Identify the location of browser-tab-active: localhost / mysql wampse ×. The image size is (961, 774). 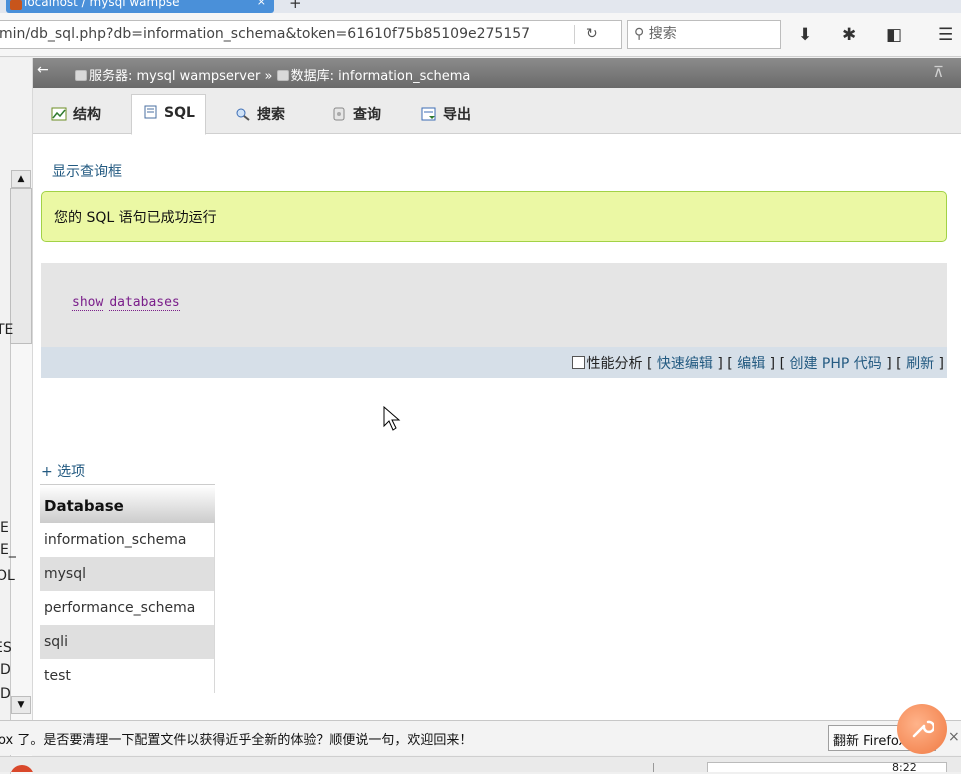
(140, 6).